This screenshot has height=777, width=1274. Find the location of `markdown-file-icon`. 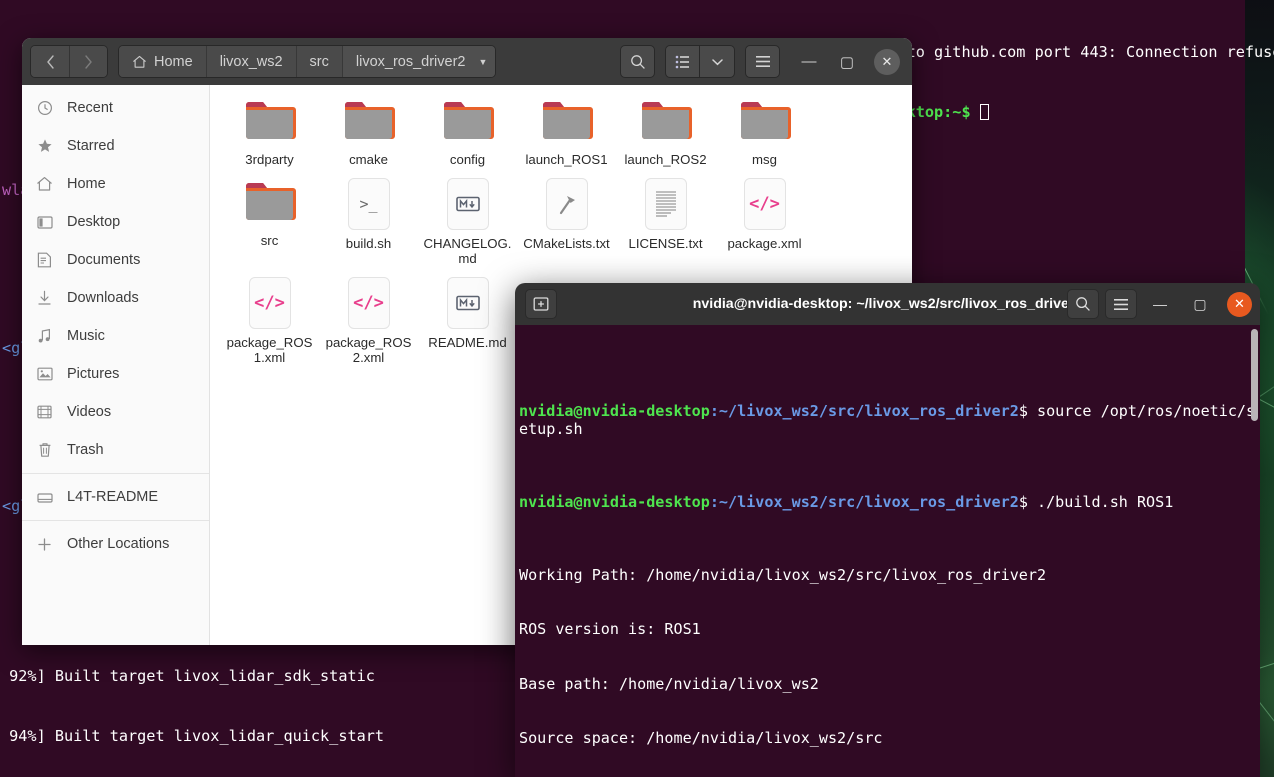

markdown-file-icon is located at coordinates (467, 203).